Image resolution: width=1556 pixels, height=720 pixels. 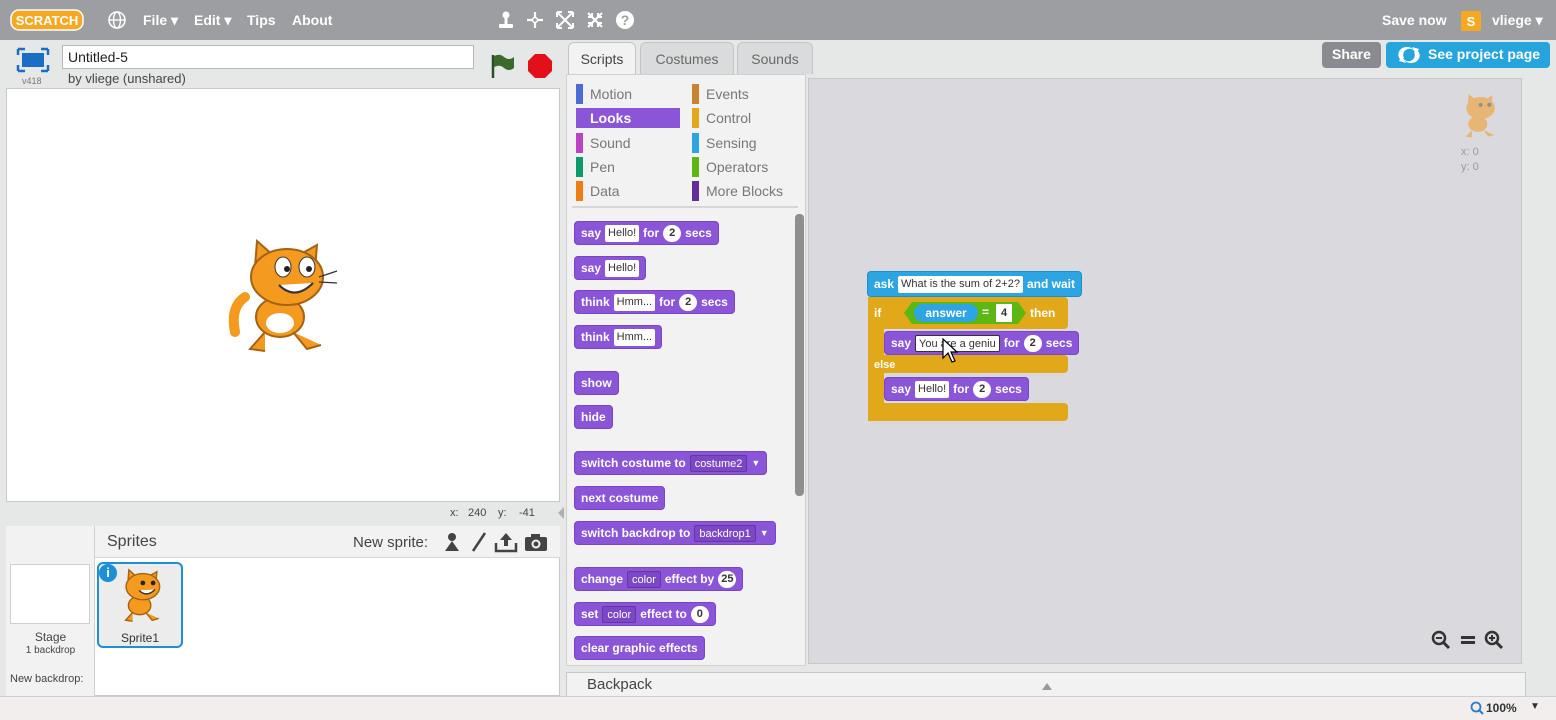 I want to click on show-block: show, so click(x=596, y=383).